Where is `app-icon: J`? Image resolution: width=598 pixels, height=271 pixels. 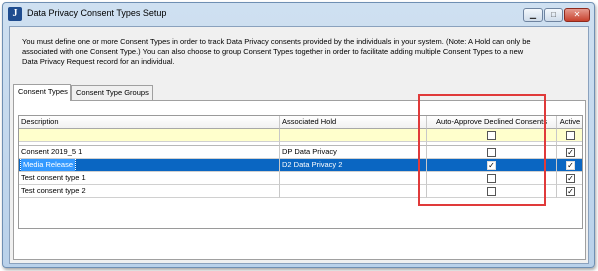 app-icon: J is located at coordinates (15, 14).